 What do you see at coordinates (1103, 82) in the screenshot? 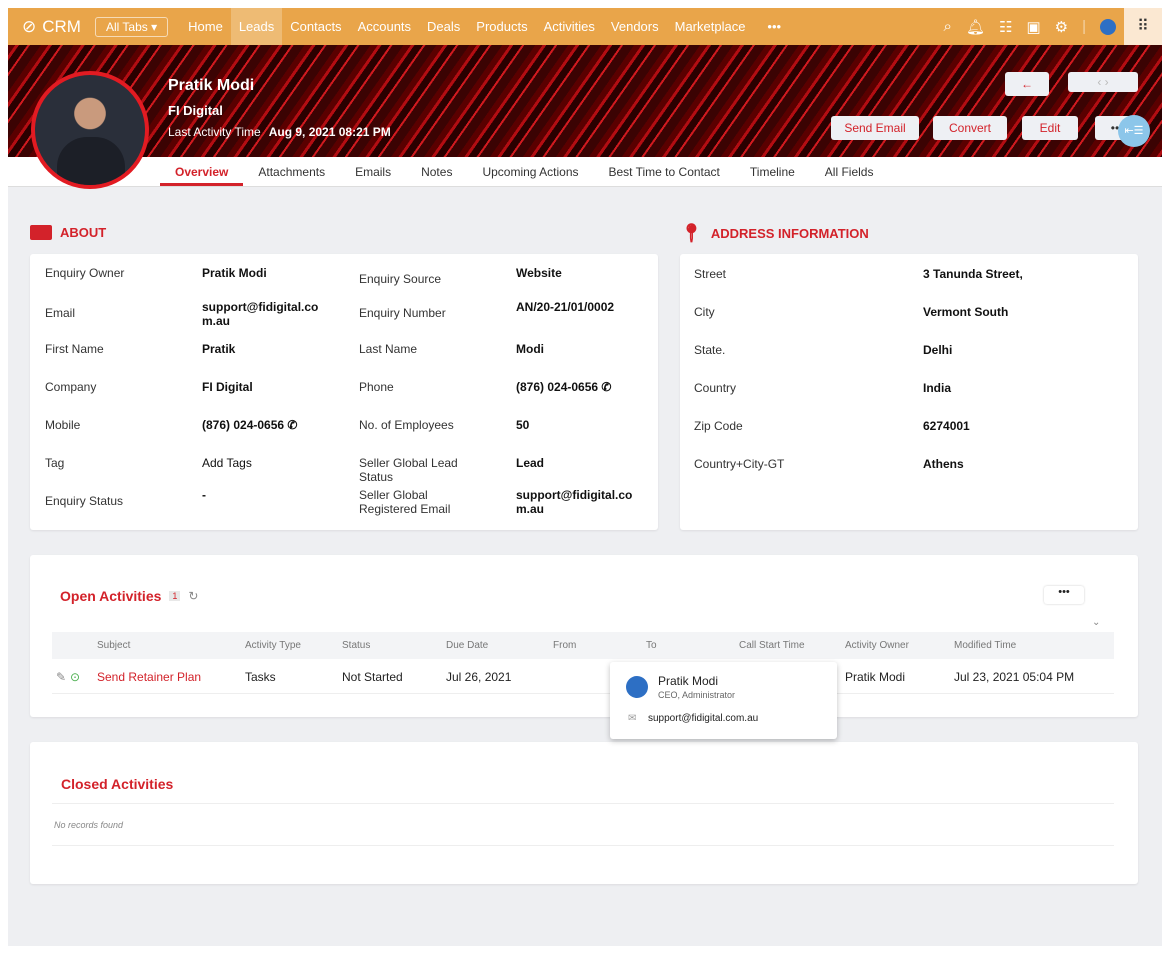
I see `prev-next-button: ‹ ›` at bounding box center [1103, 82].